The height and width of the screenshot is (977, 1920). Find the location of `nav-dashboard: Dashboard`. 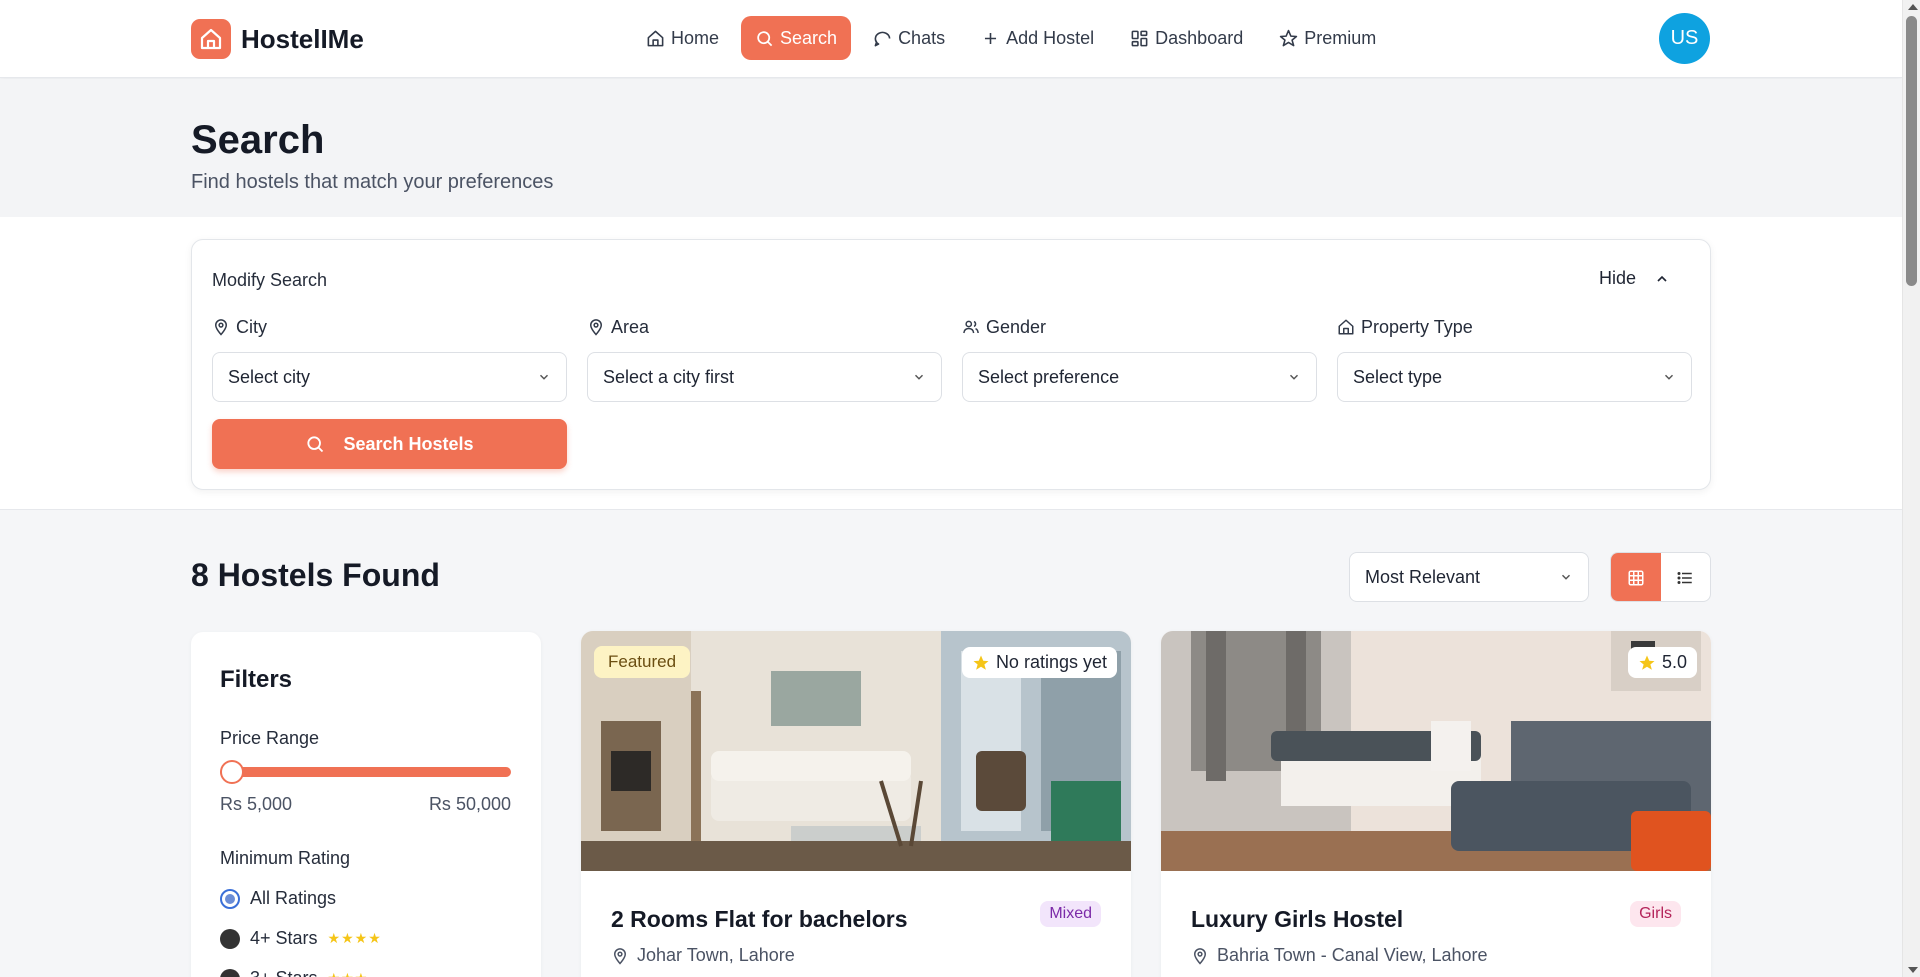

nav-dashboard: Dashboard is located at coordinates (1186, 38).